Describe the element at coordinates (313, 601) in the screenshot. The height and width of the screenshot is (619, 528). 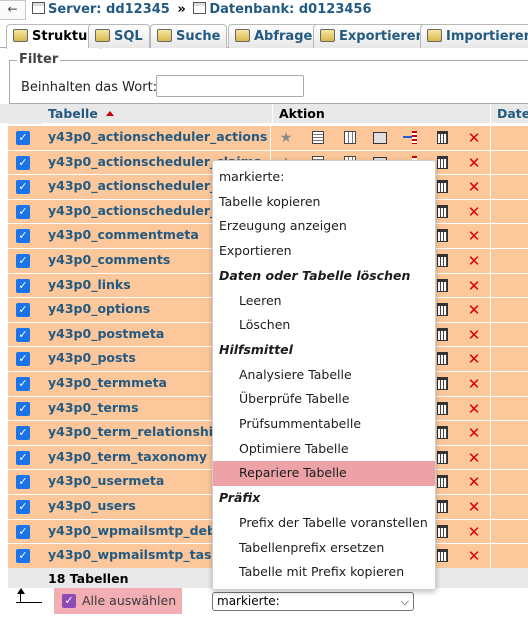
I see `bulk-action-select: markierte: ⌵` at that location.